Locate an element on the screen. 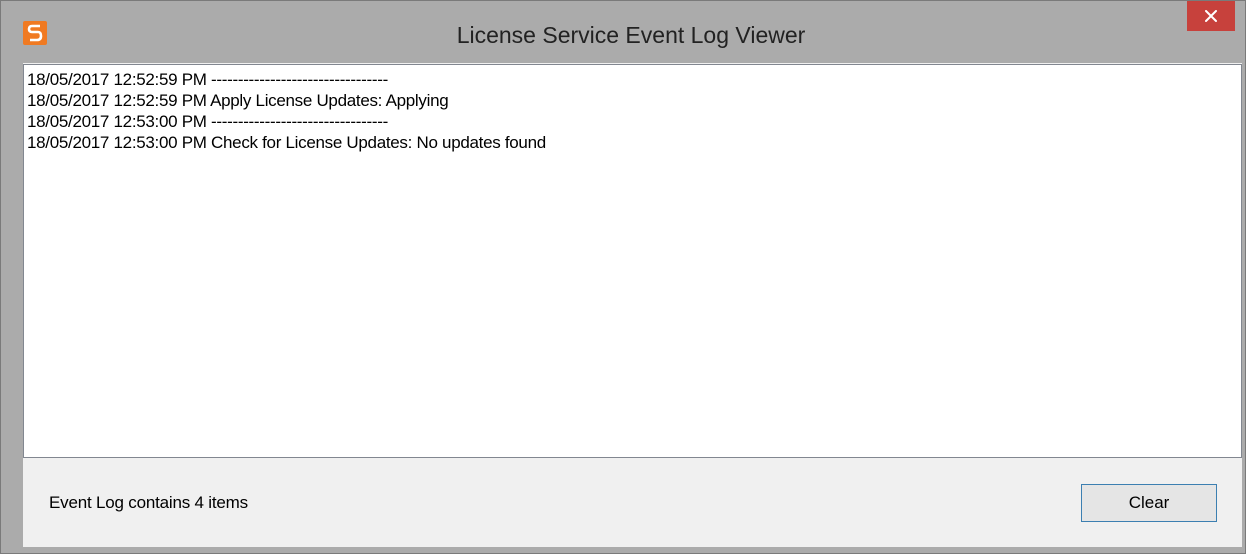  close-button is located at coordinates (1211, 16).